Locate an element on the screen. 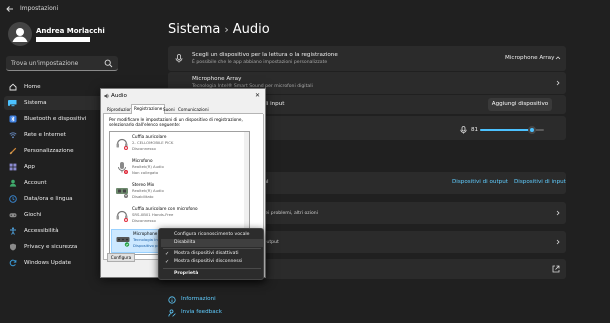 This screenshot has height=323, width=610. stereo-mix-icon is located at coordinates (122, 191).